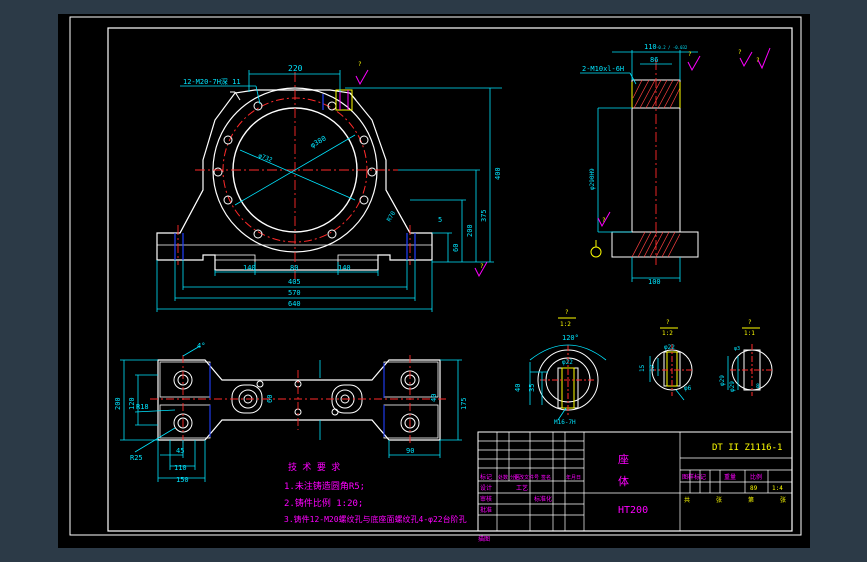 The height and width of the screenshot is (562, 867). I want to click on svg-text: 第, so click(751, 500).